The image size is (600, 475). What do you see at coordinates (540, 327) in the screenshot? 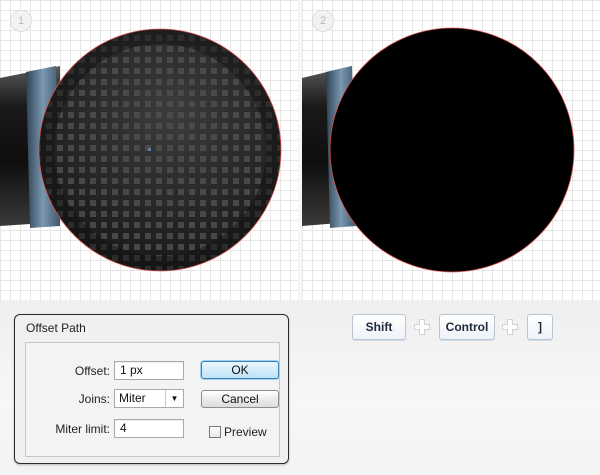
I see `key-right-bracket: ]` at bounding box center [540, 327].